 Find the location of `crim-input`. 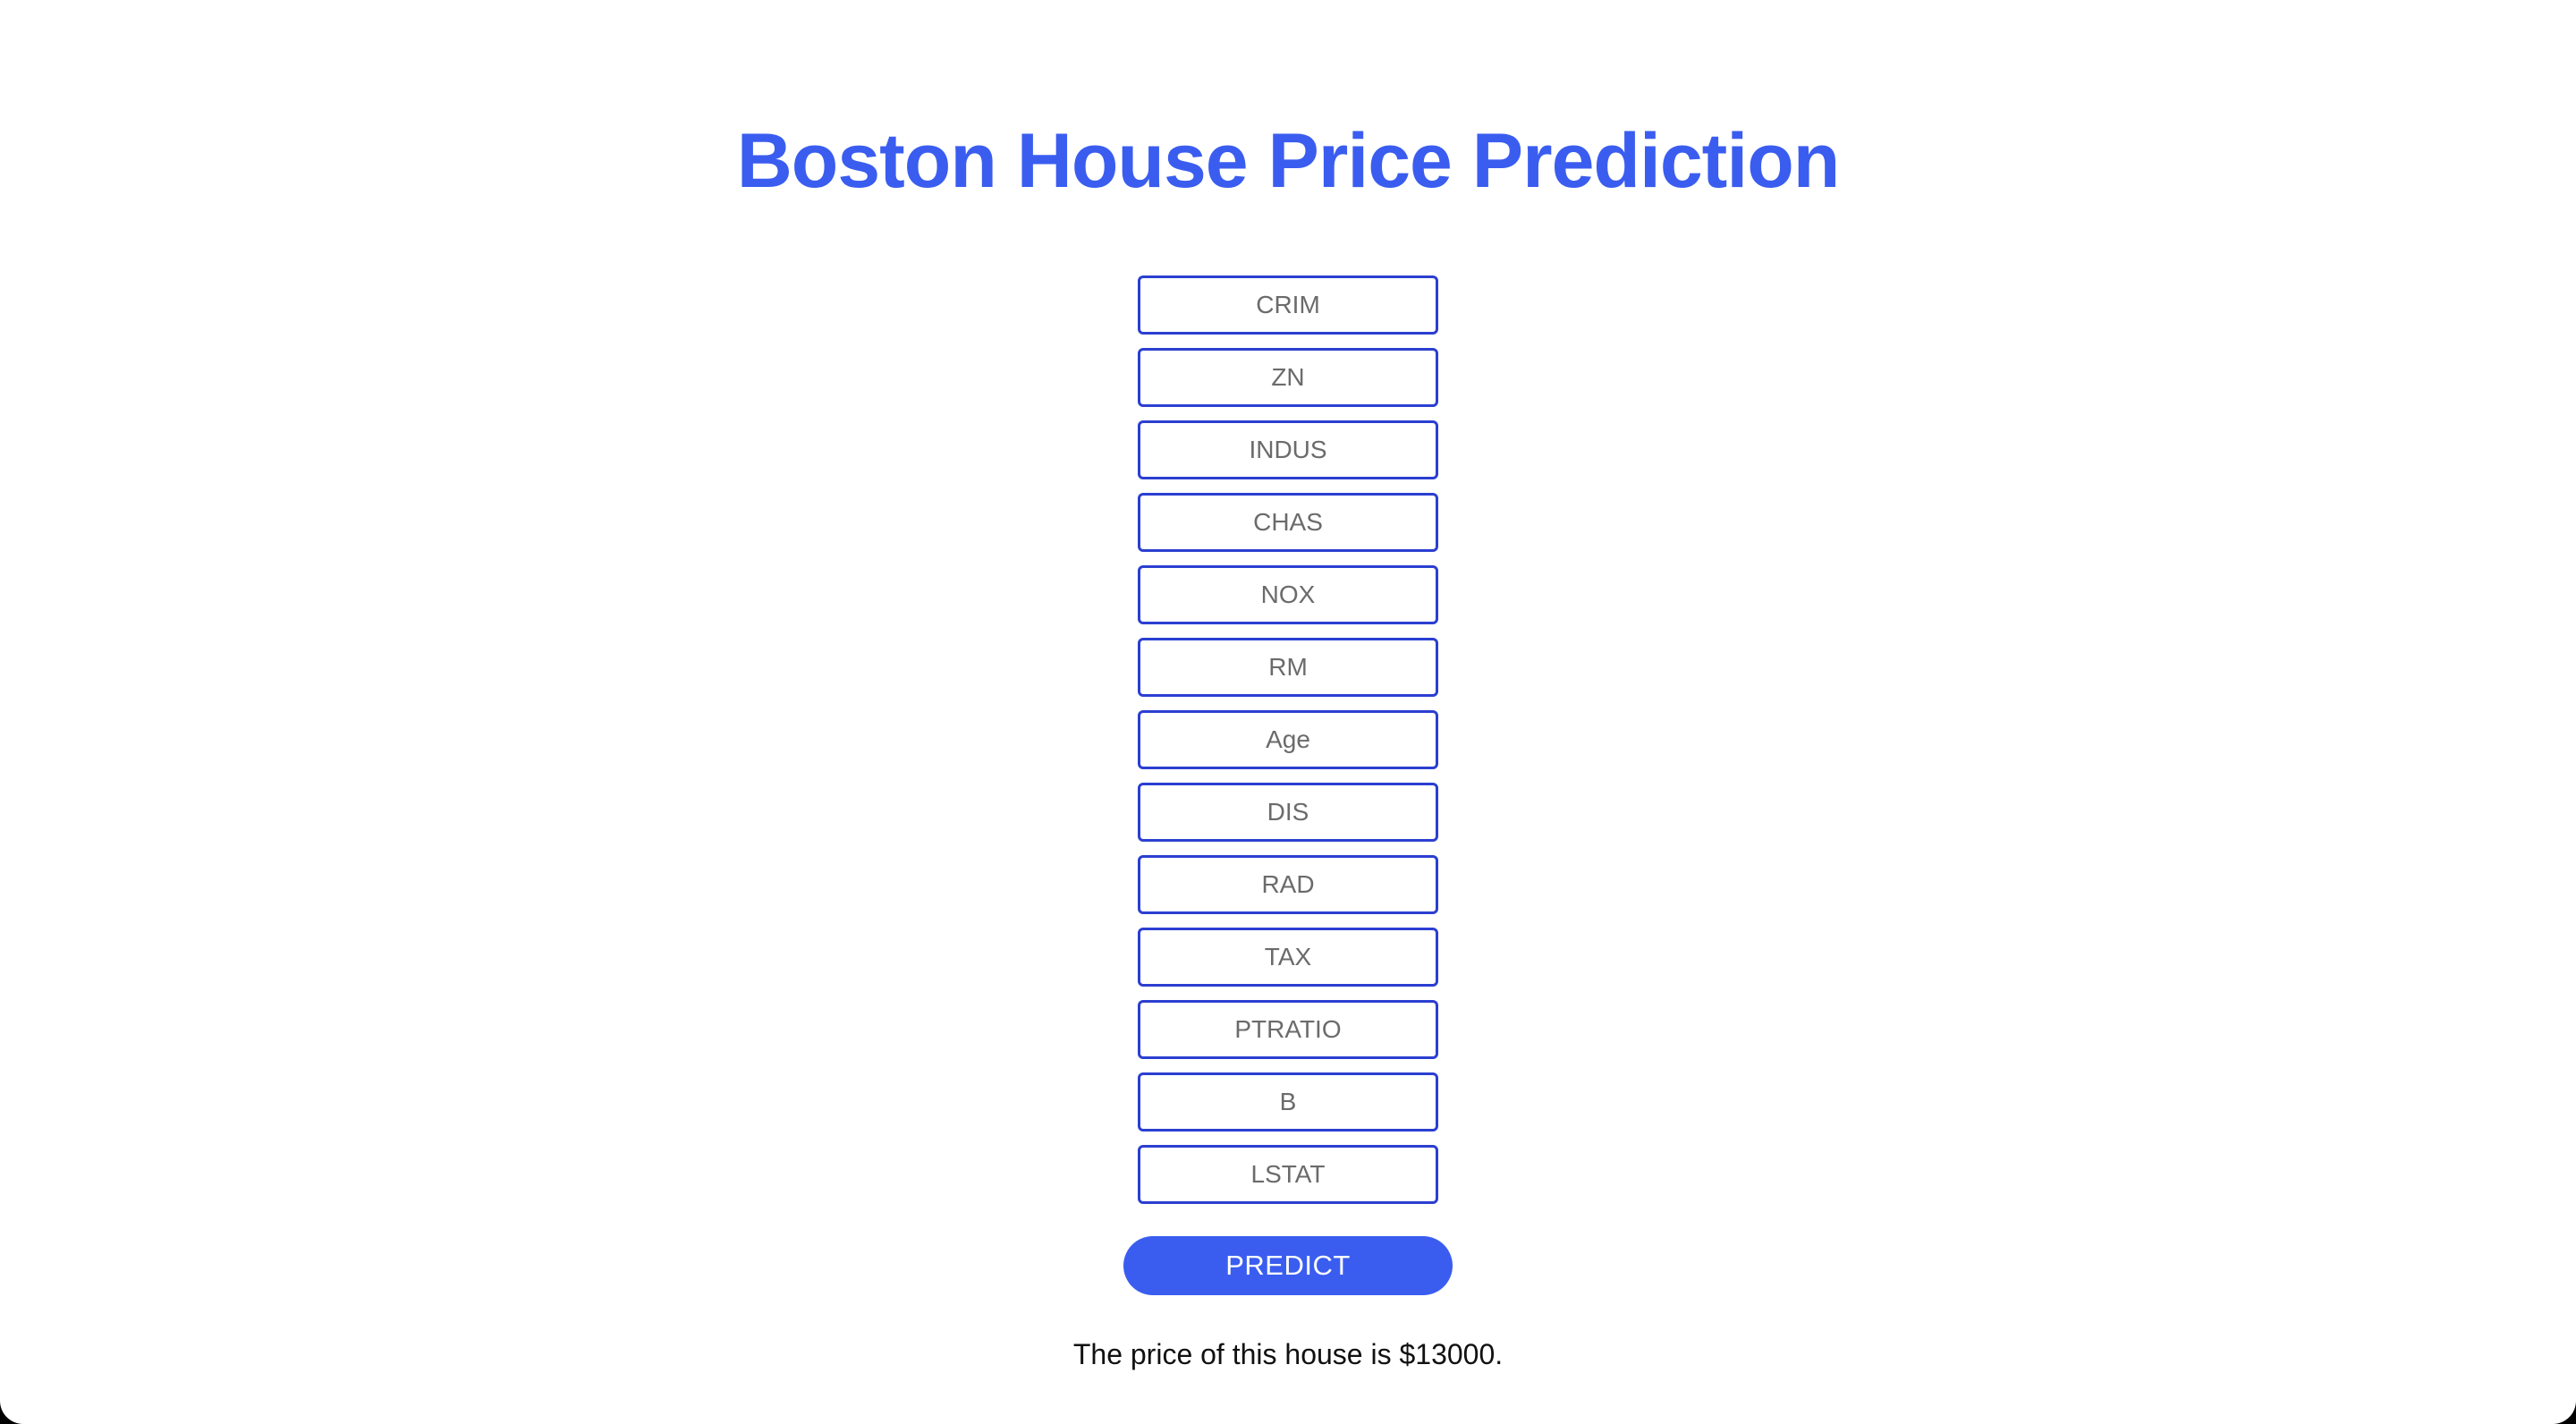

crim-input is located at coordinates (1288, 305).